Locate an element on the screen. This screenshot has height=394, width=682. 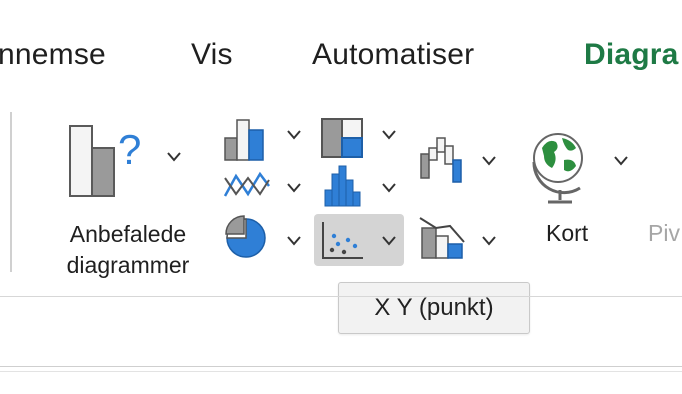
recommended-charts-label: Anbefalede diagrammer is located at coordinates (128, 249).